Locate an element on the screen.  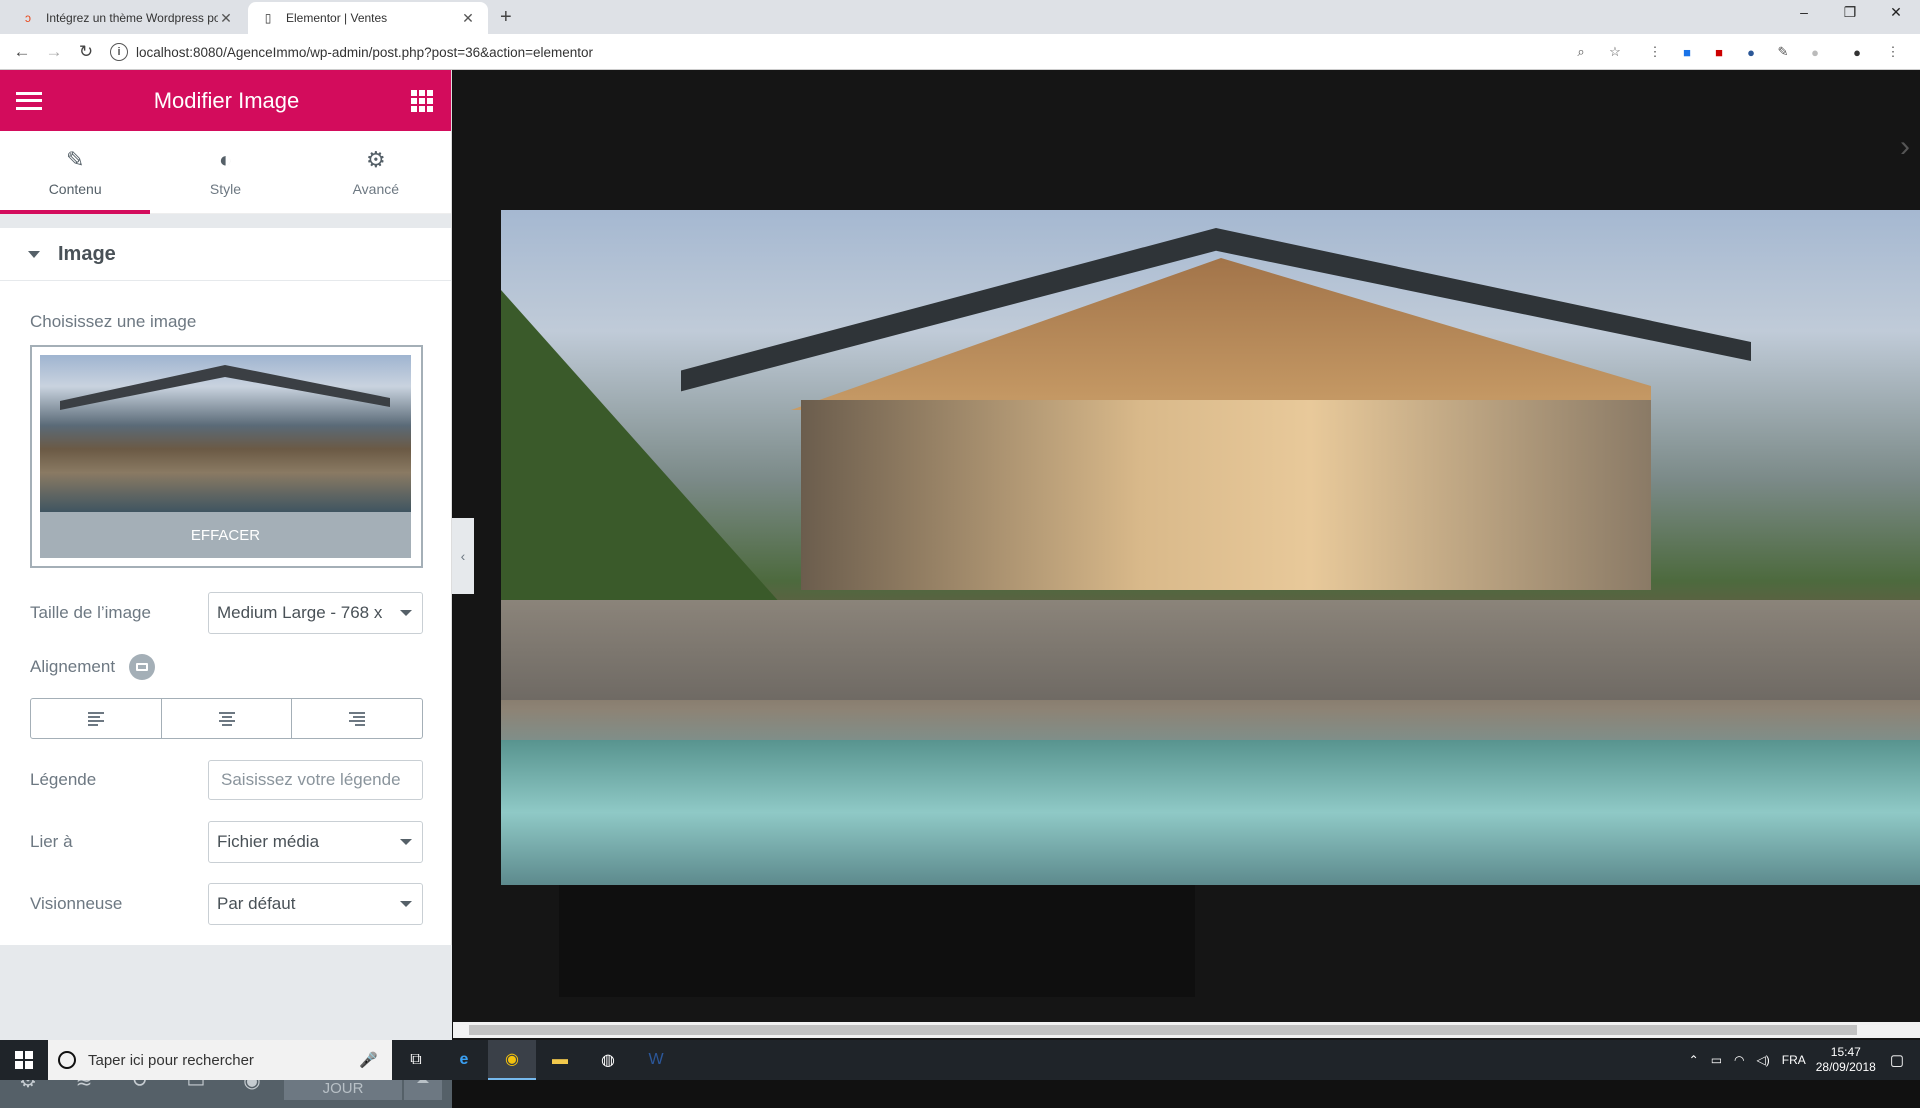
notifications-icon: ▢ is located at coordinates (1897, 1060).